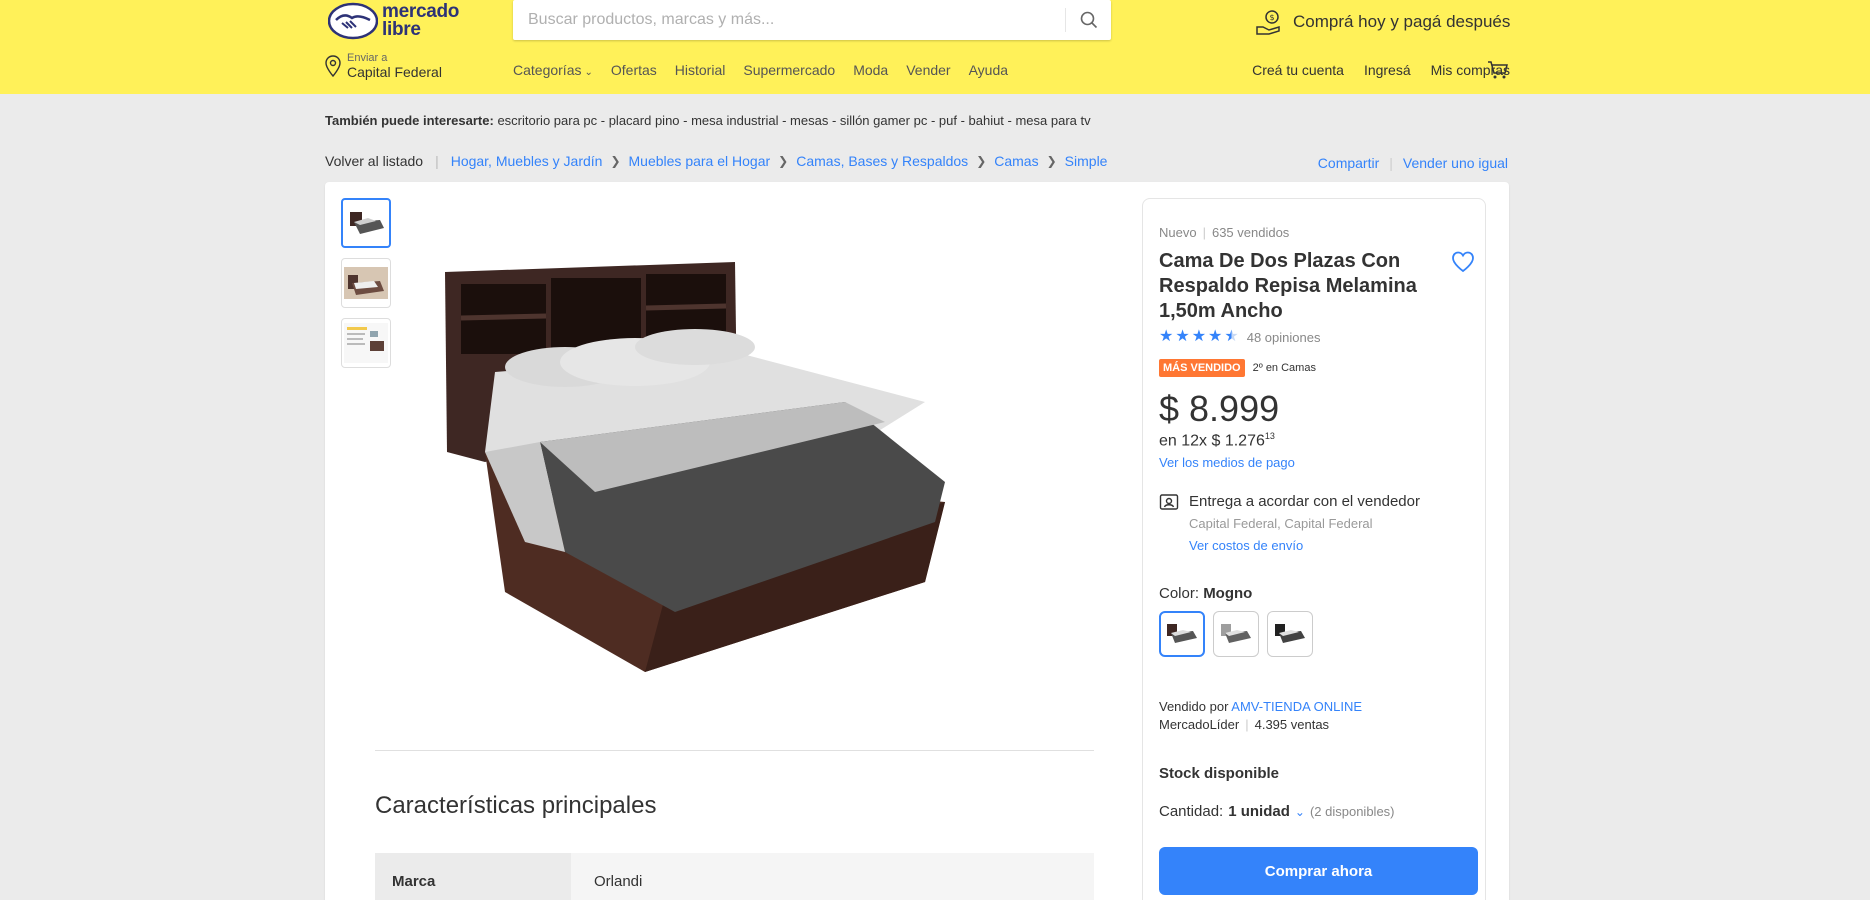 This screenshot has width=1870, height=900. What do you see at coordinates (1227, 462) in the screenshot?
I see `payment-methods-link: Ver los medios de pago` at bounding box center [1227, 462].